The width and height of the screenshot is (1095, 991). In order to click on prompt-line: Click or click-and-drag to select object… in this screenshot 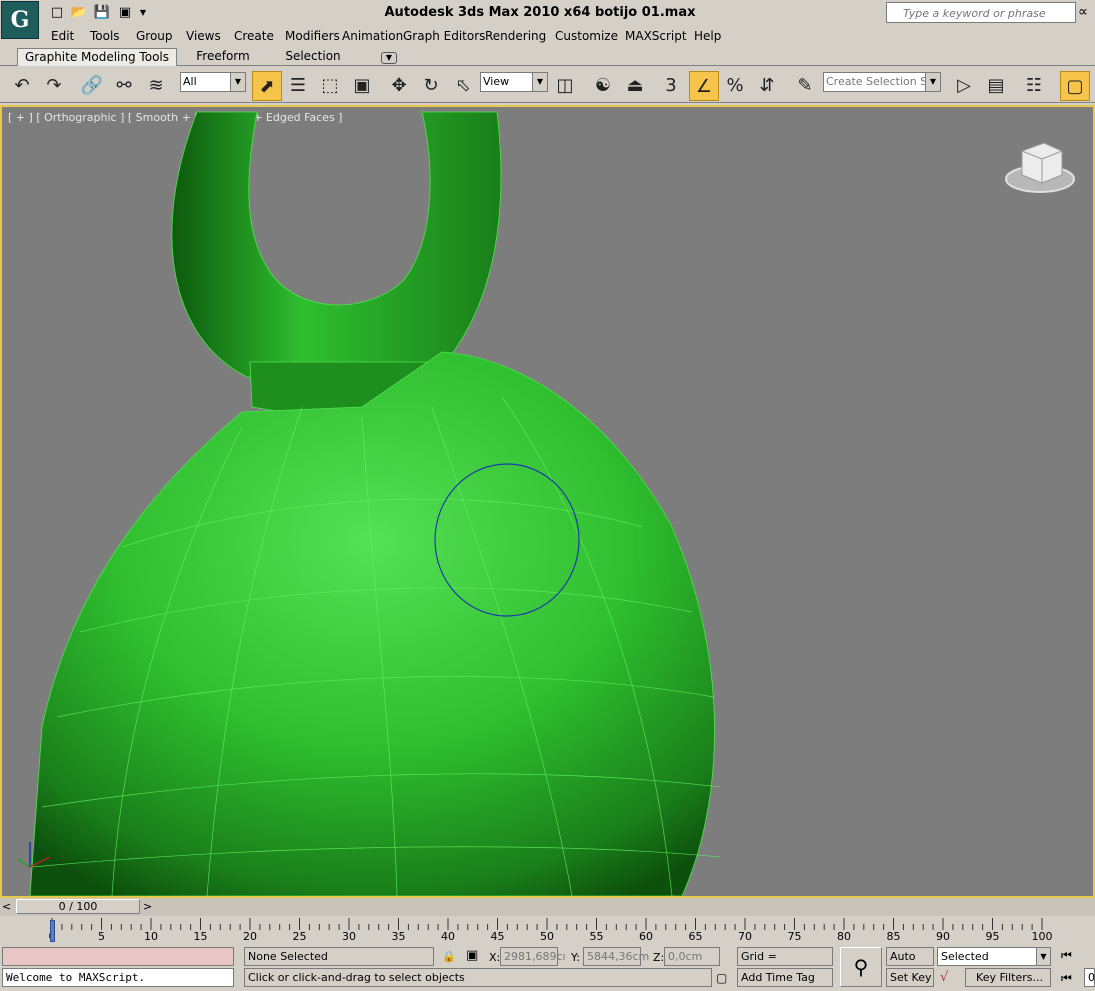, I will do `click(478, 977)`.